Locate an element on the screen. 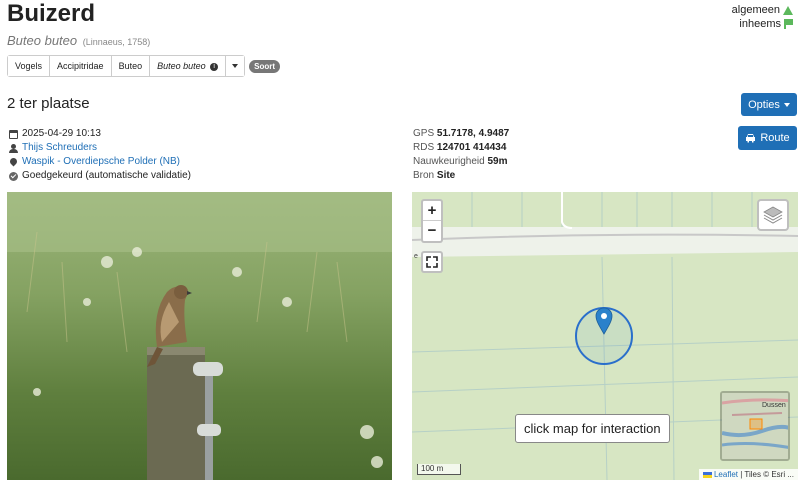 The height and width of the screenshot is (483, 799). info-icon: i is located at coordinates (214, 66).